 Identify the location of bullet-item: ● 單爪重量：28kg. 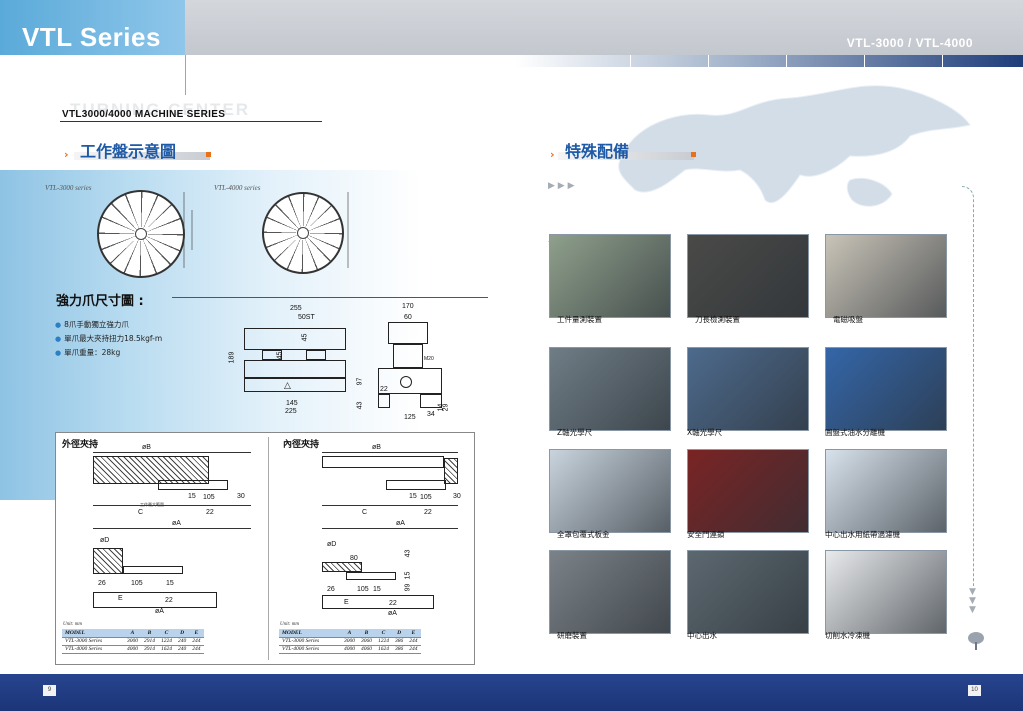
(88, 352).